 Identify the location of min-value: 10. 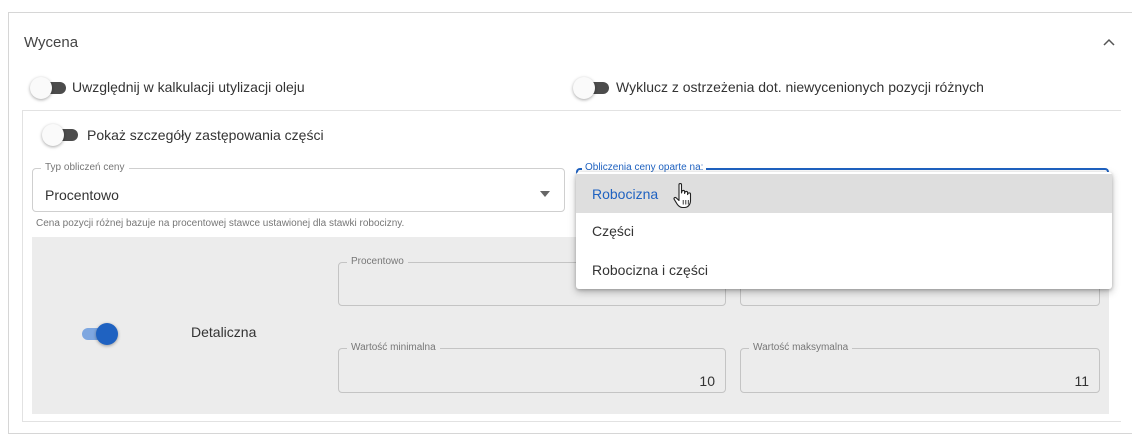
(707, 381).